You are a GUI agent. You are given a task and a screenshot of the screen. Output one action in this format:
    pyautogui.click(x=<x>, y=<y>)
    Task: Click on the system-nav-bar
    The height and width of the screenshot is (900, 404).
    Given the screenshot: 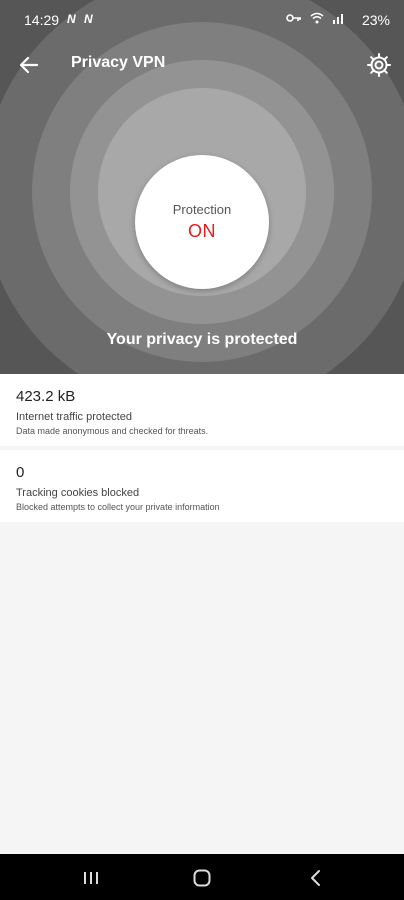 What is the action you would take?
    pyautogui.click(x=202, y=877)
    